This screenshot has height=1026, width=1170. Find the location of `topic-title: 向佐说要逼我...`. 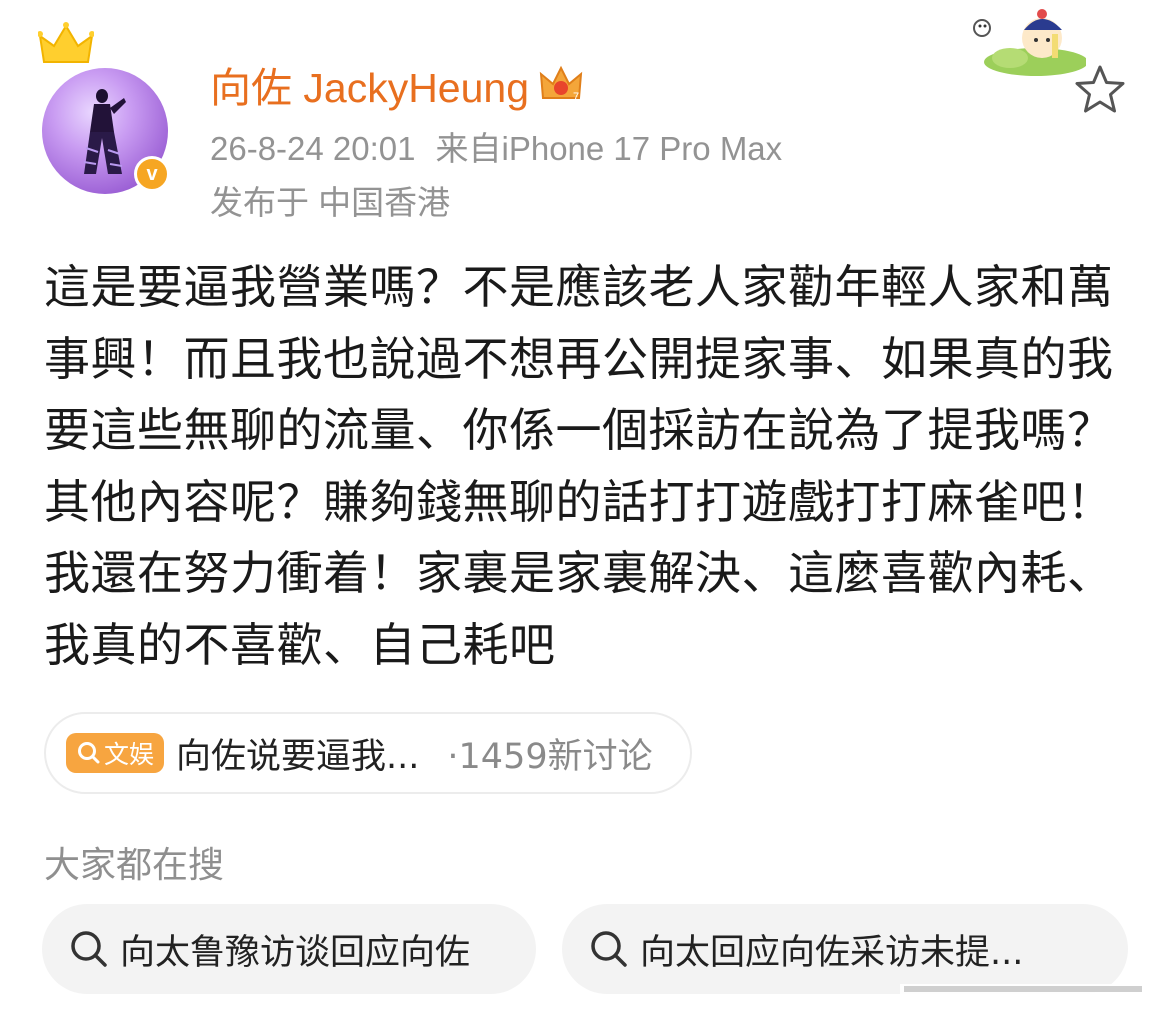

topic-title: 向佐说要逼我... is located at coordinates (298, 756).